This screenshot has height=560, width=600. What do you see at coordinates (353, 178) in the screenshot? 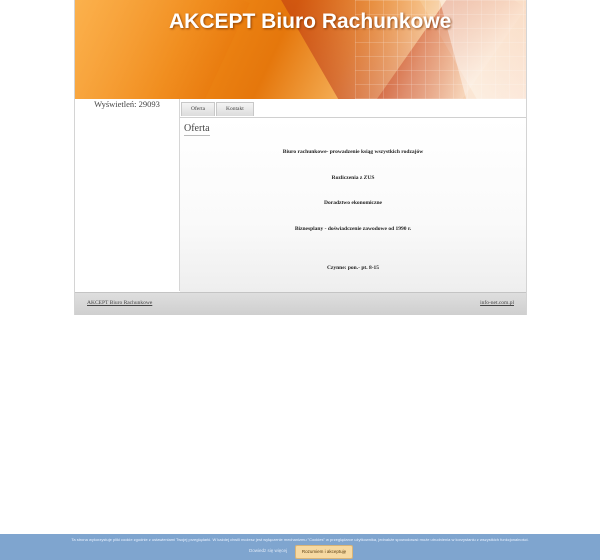
I see `offer-line: Rozliczenia z ZUS` at bounding box center [353, 178].